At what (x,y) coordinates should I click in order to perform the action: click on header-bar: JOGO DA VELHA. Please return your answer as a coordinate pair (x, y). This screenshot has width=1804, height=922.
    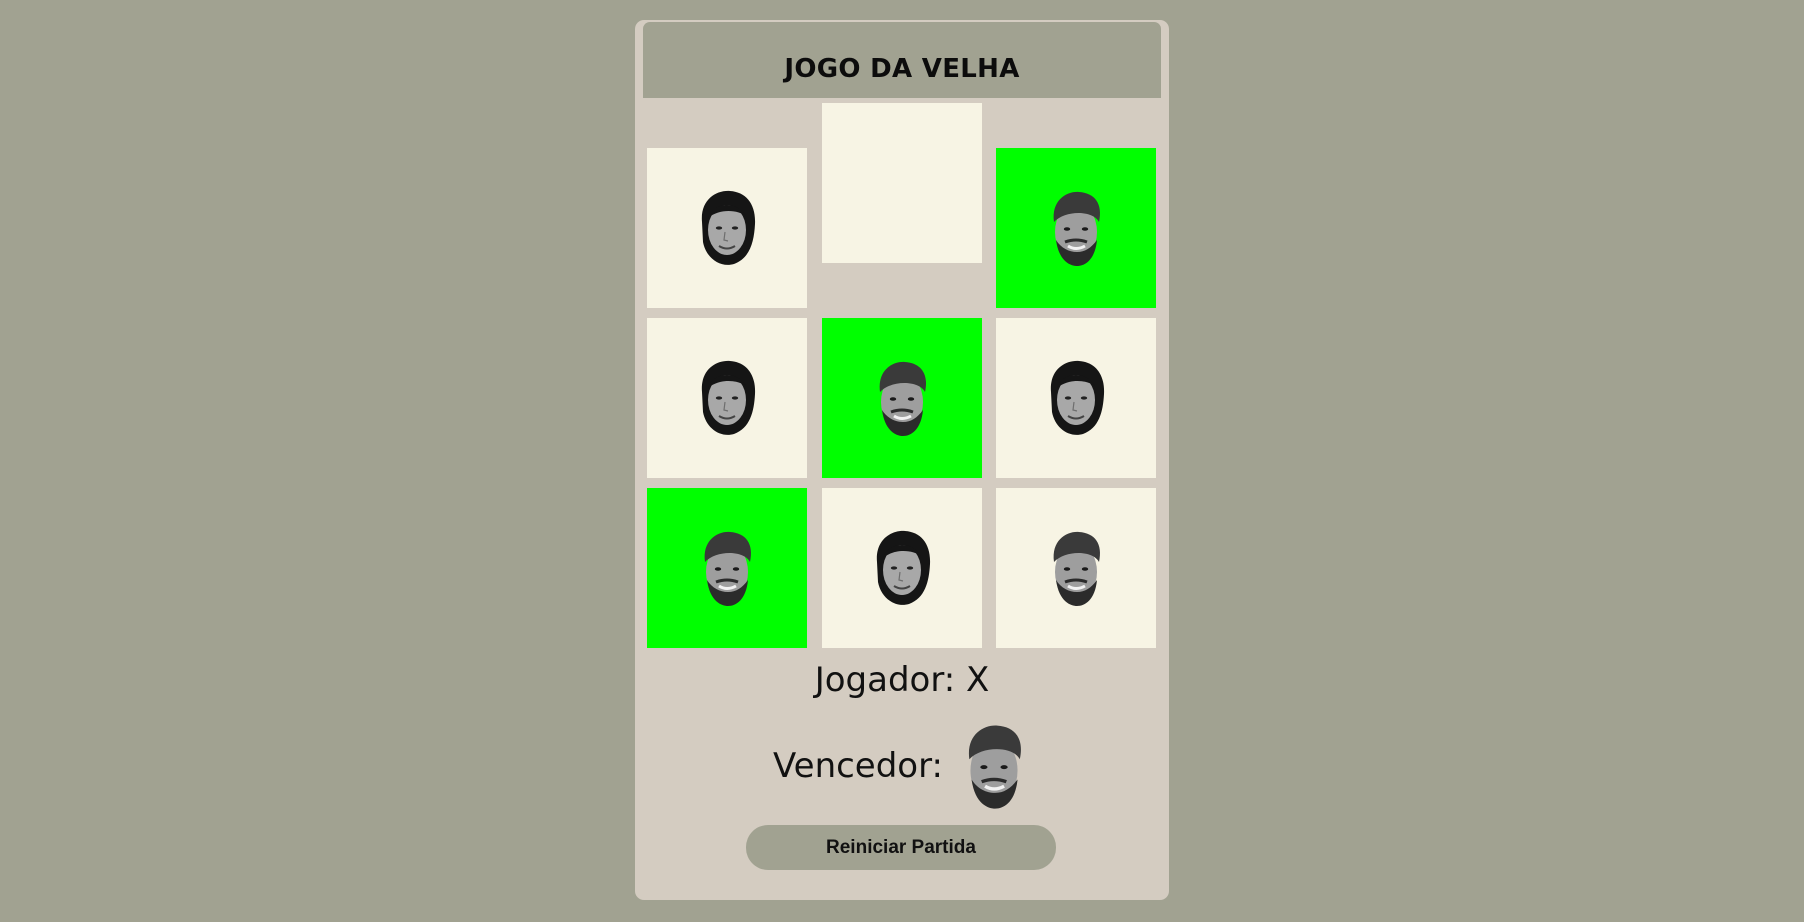
    Looking at the image, I should click on (902, 60).